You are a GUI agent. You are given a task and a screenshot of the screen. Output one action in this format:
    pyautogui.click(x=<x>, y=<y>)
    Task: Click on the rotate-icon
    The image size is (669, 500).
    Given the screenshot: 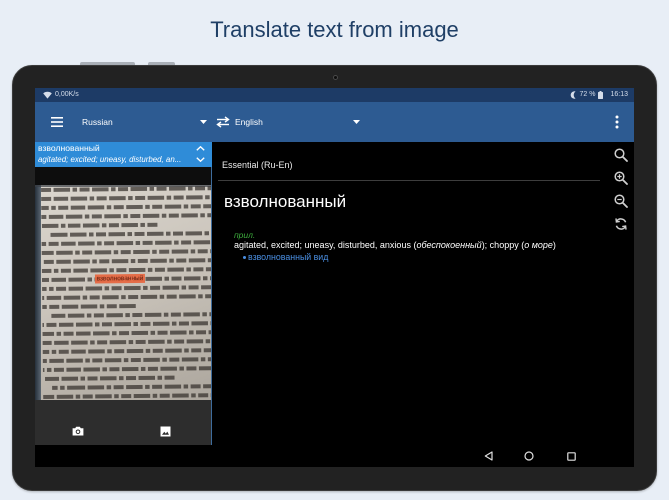 What is the action you would take?
    pyautogui.click(x=621, y=224)
    